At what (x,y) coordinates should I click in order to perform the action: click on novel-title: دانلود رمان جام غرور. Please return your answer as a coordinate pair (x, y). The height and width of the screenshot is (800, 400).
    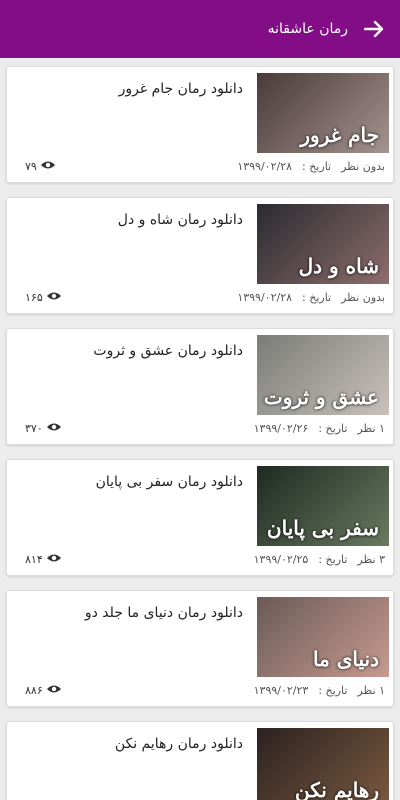
    Looking at the image, I should click on (180, 89).